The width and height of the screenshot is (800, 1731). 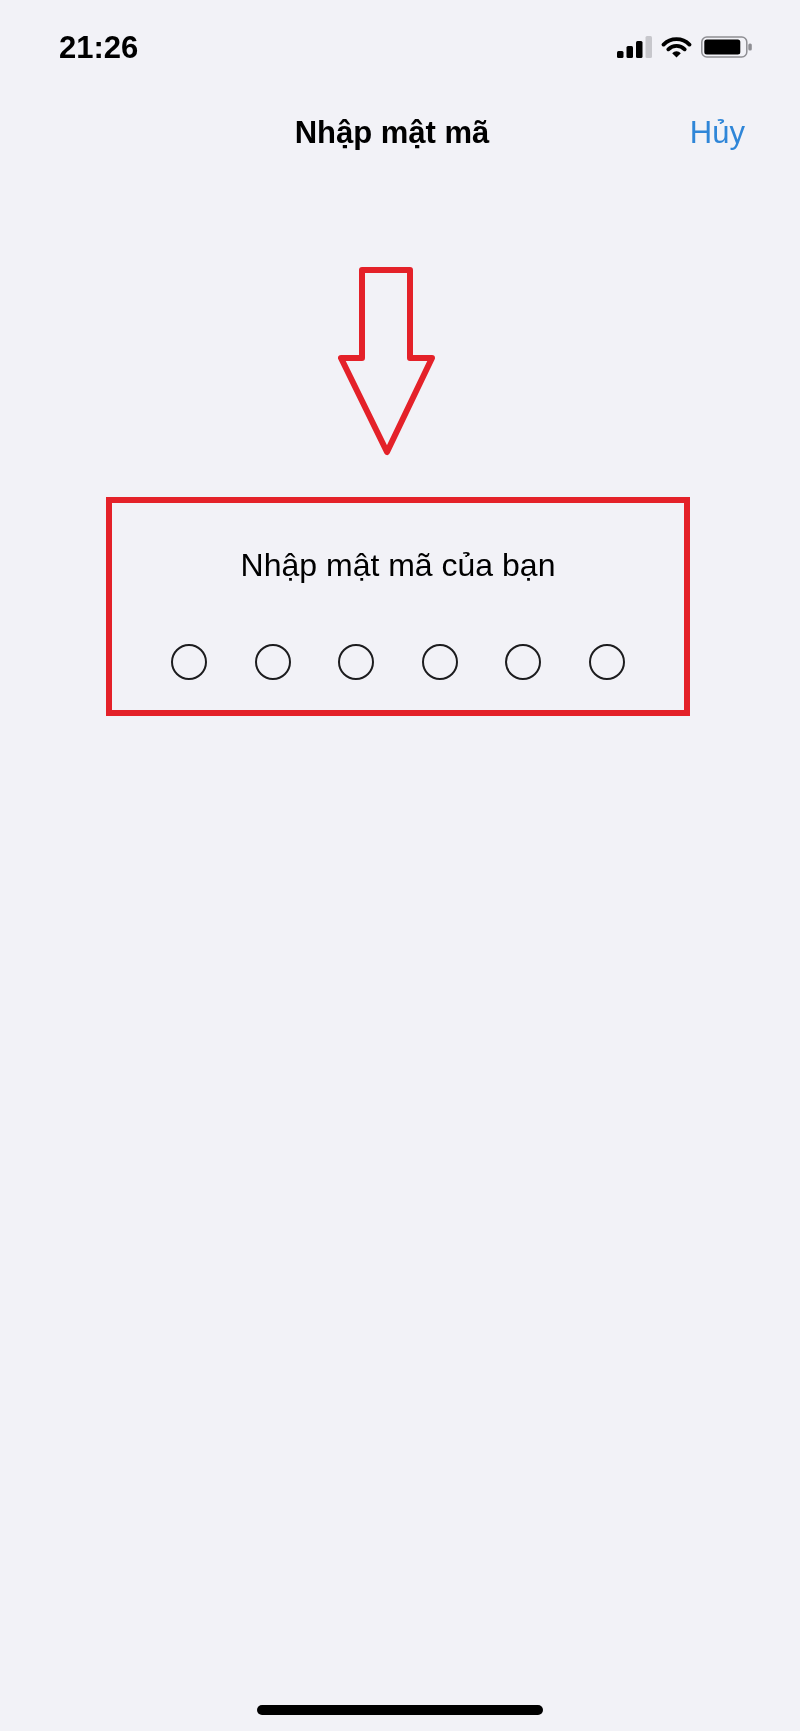 What do you see at coordinates (99, 47) in the screenshot?
I see `status-time: 21:26` at bounding box center [99, 47].